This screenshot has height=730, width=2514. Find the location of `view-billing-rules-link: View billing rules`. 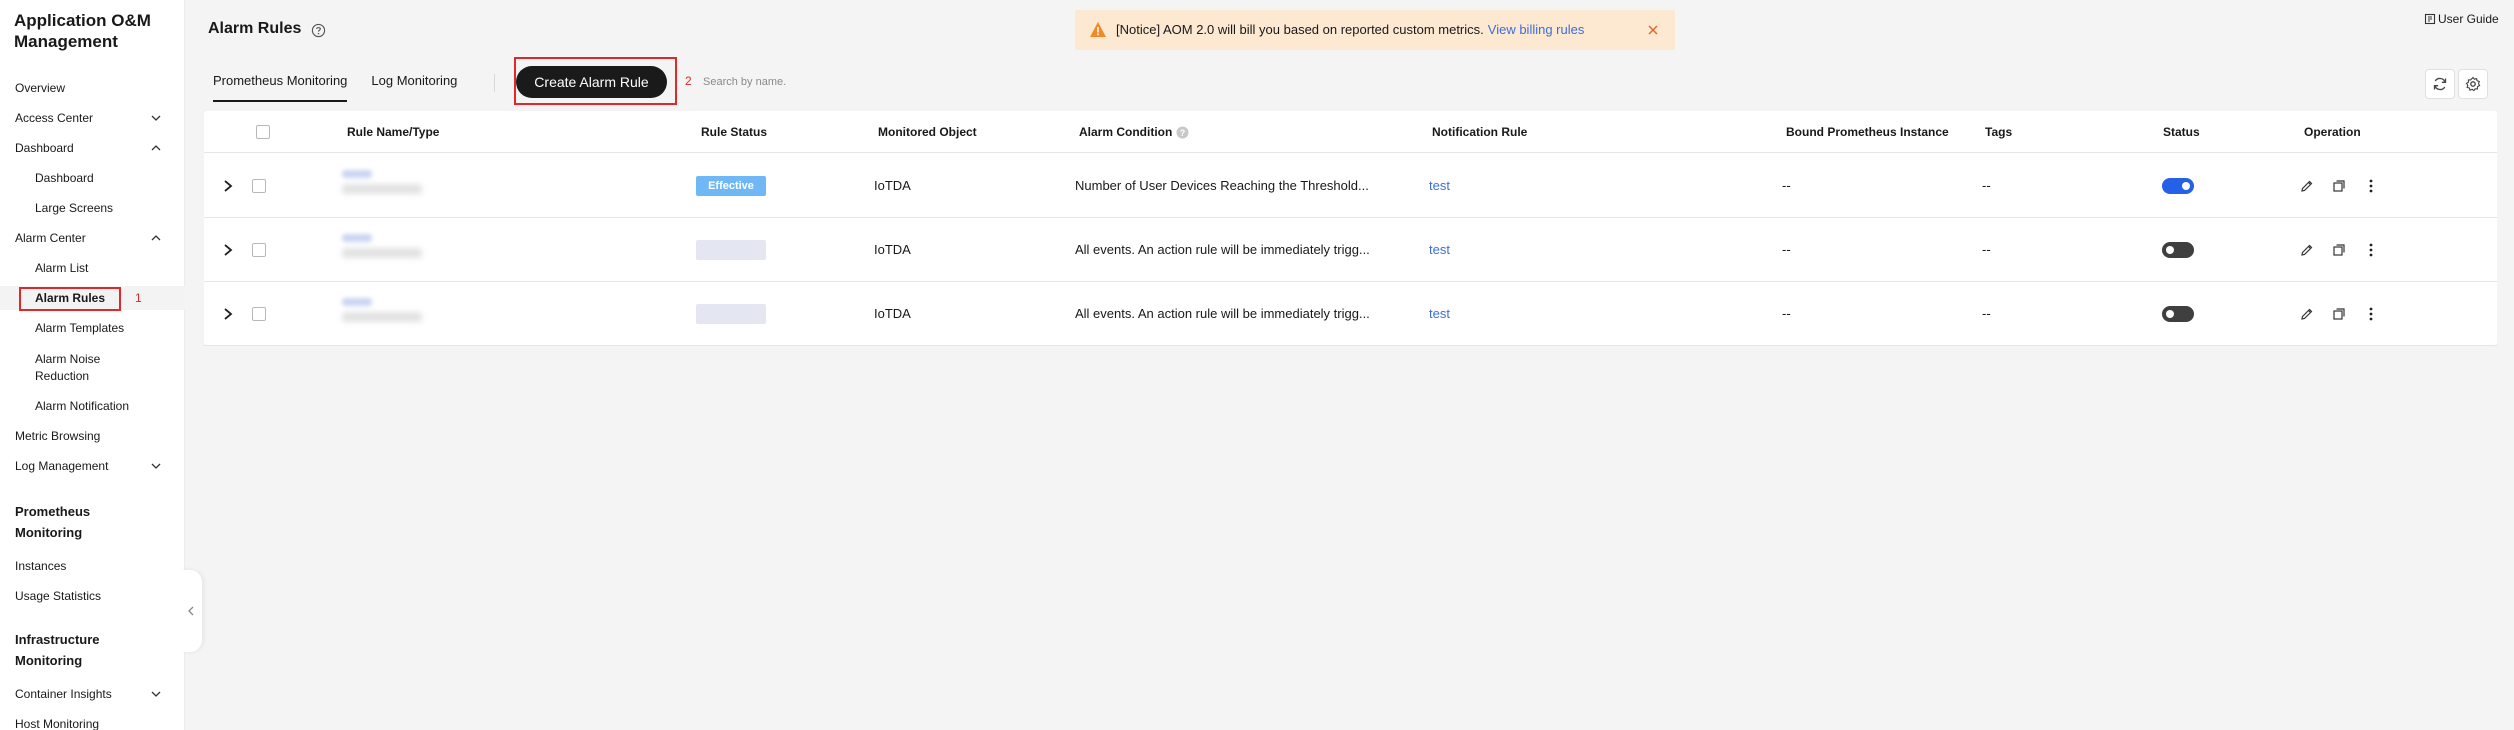

view-billing-rules-link: View billing rules is located at coordinates (1536, 29).